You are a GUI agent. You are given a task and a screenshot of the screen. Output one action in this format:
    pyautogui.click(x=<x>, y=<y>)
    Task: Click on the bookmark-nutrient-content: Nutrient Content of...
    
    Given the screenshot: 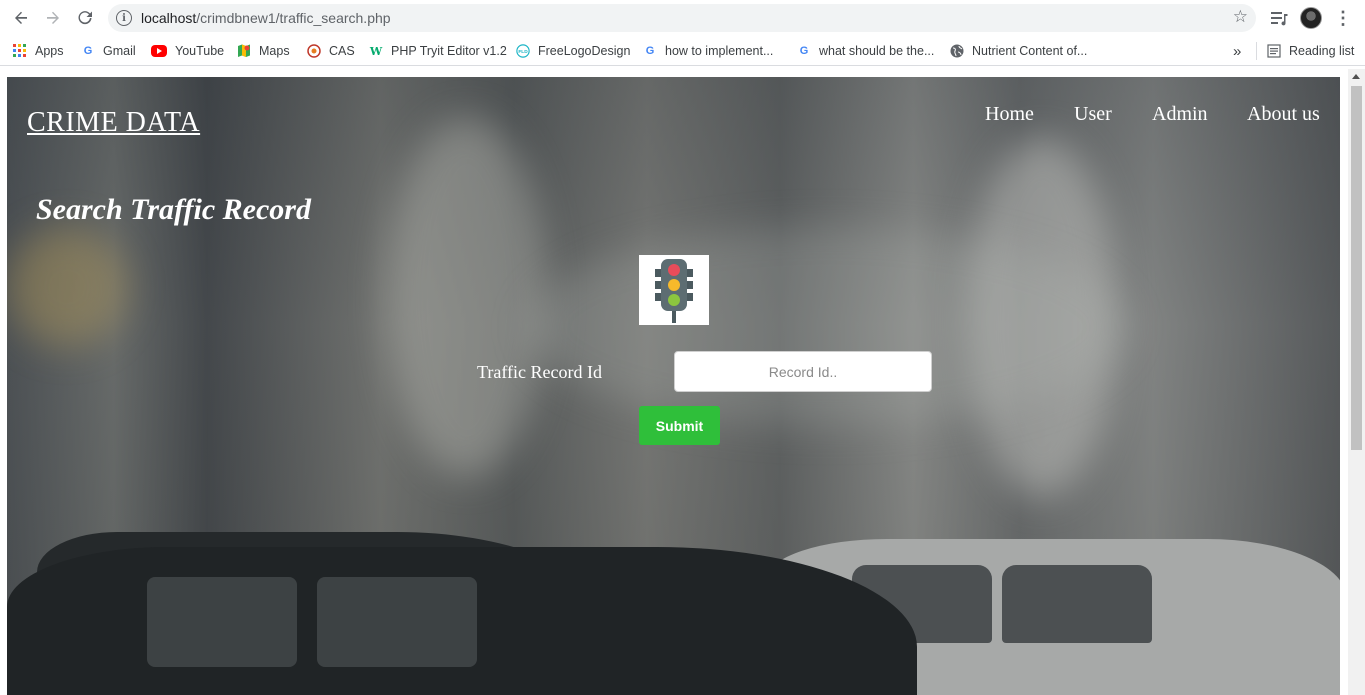 What is the action you would take?
    pyautogui.click(x=1018, y=51)
    